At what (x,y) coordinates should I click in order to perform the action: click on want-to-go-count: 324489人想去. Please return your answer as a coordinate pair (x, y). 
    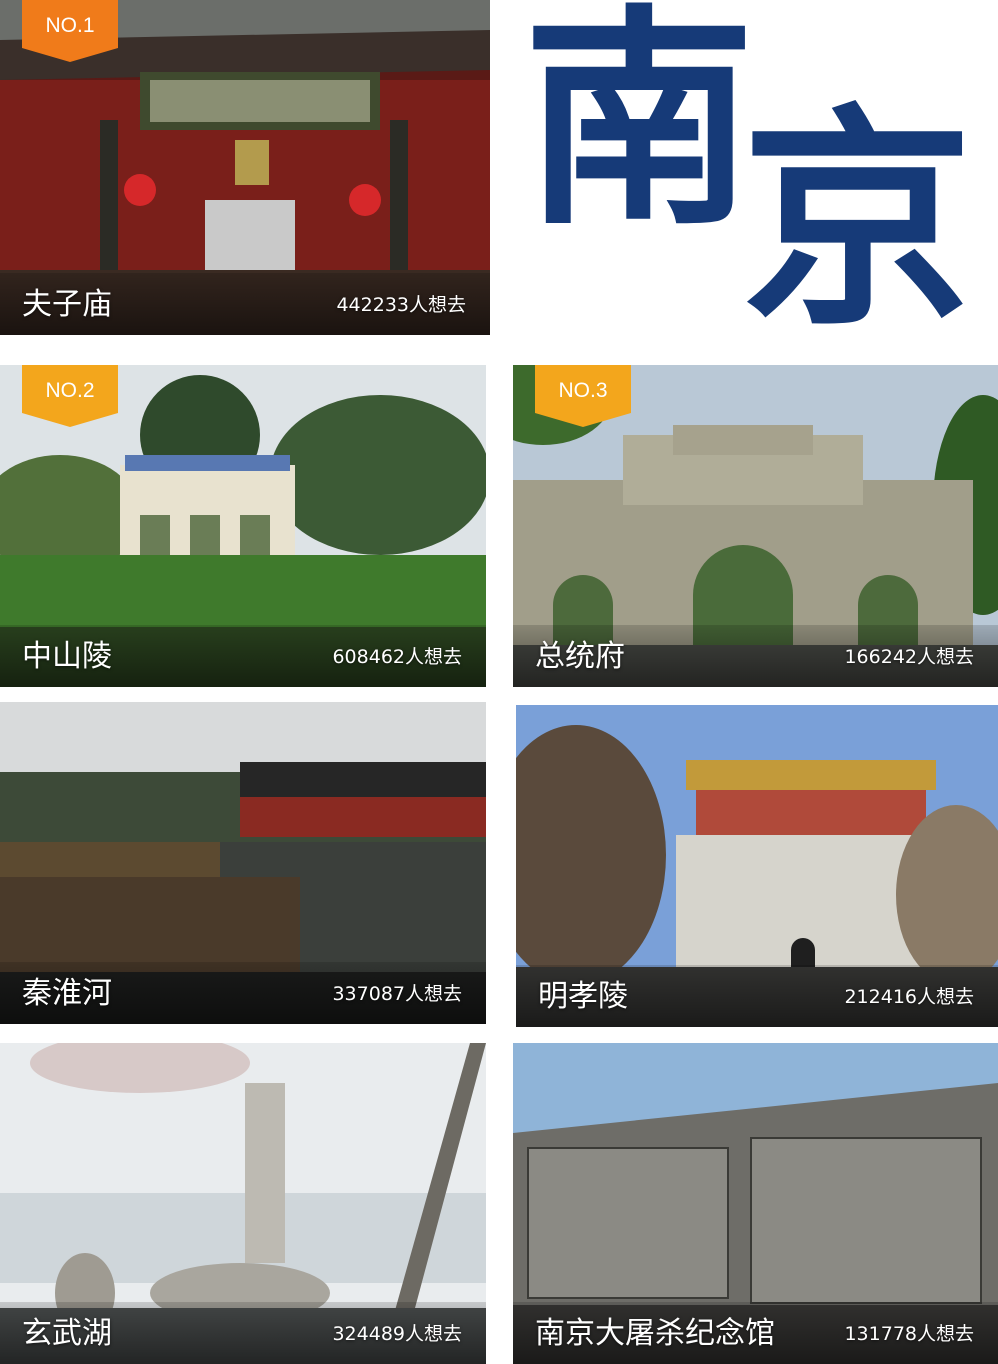
    Looking at the image, I should click on (397, 1334).